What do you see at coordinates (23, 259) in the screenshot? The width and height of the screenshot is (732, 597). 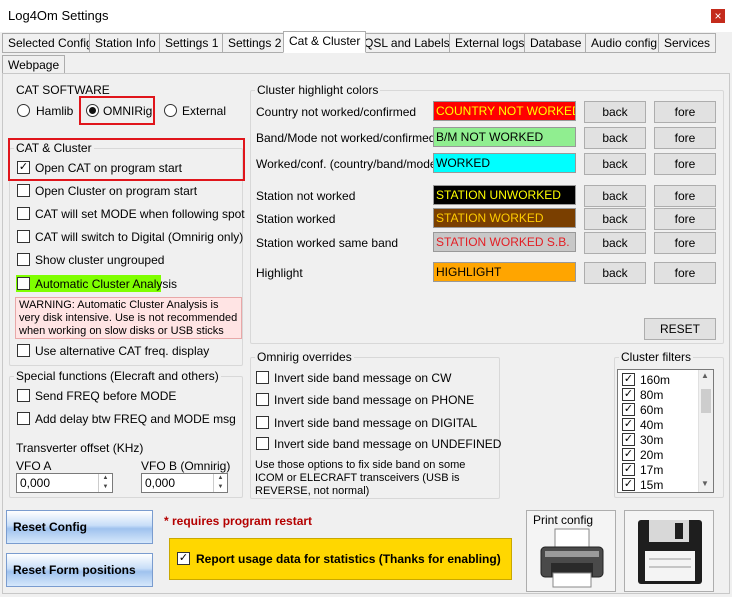 I see `cb-cluster-ungrouped` at bounding box center [23, 259].